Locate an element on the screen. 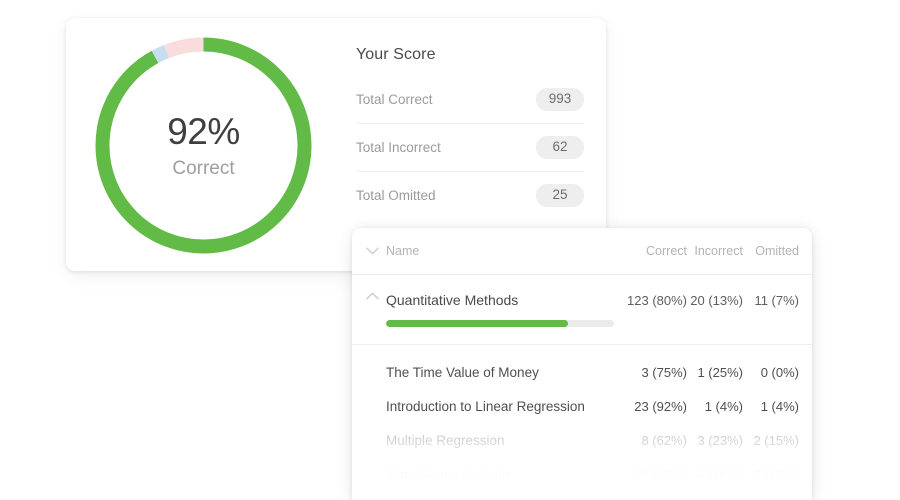  group-progress-bar is located at coordinates (500, 323).